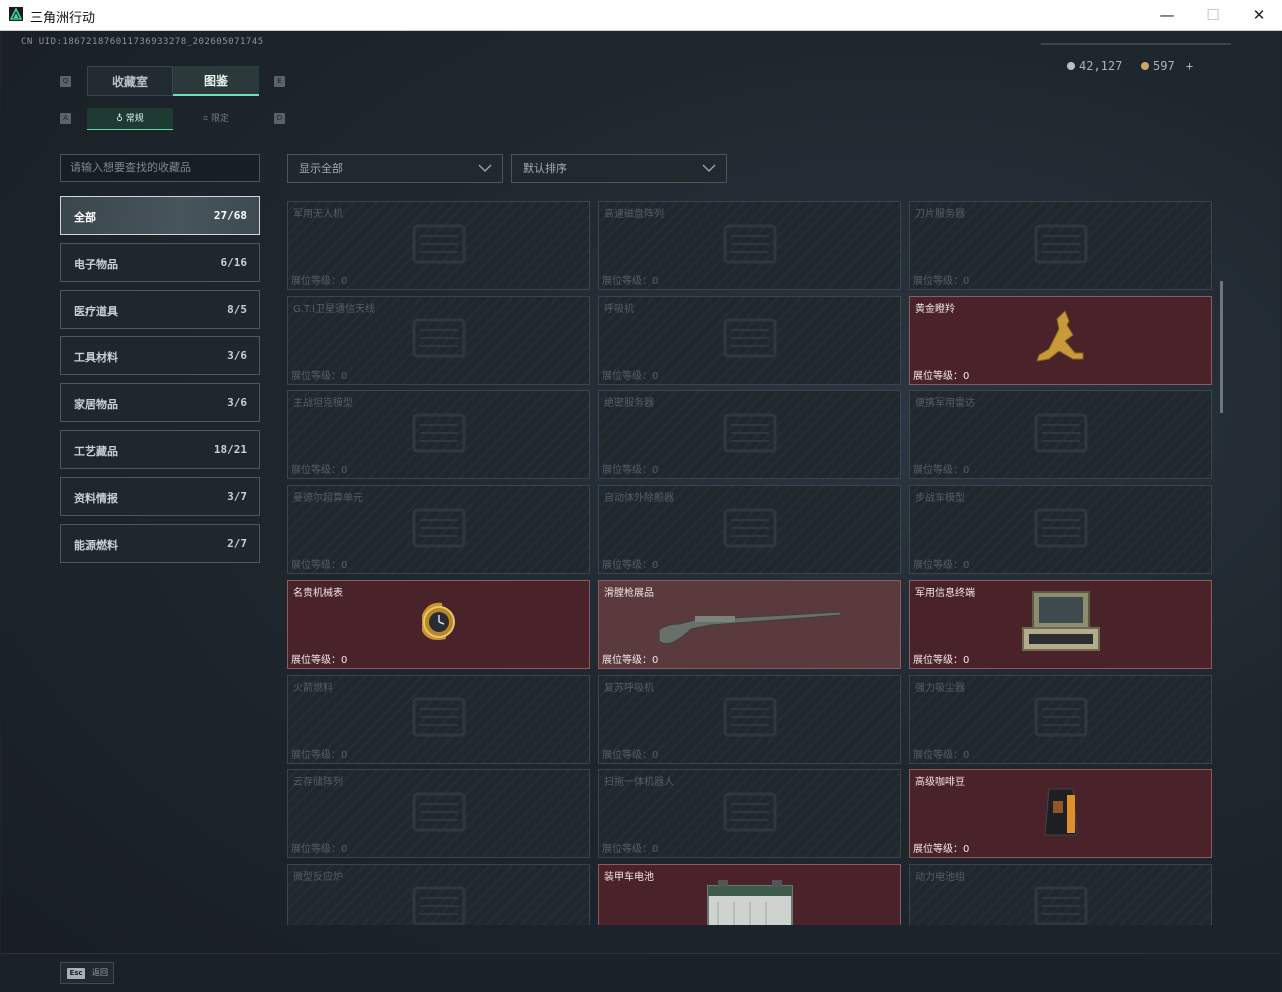  I want to click on collection-card: 云存储阵列 展位等级：0, so click(438, 814).